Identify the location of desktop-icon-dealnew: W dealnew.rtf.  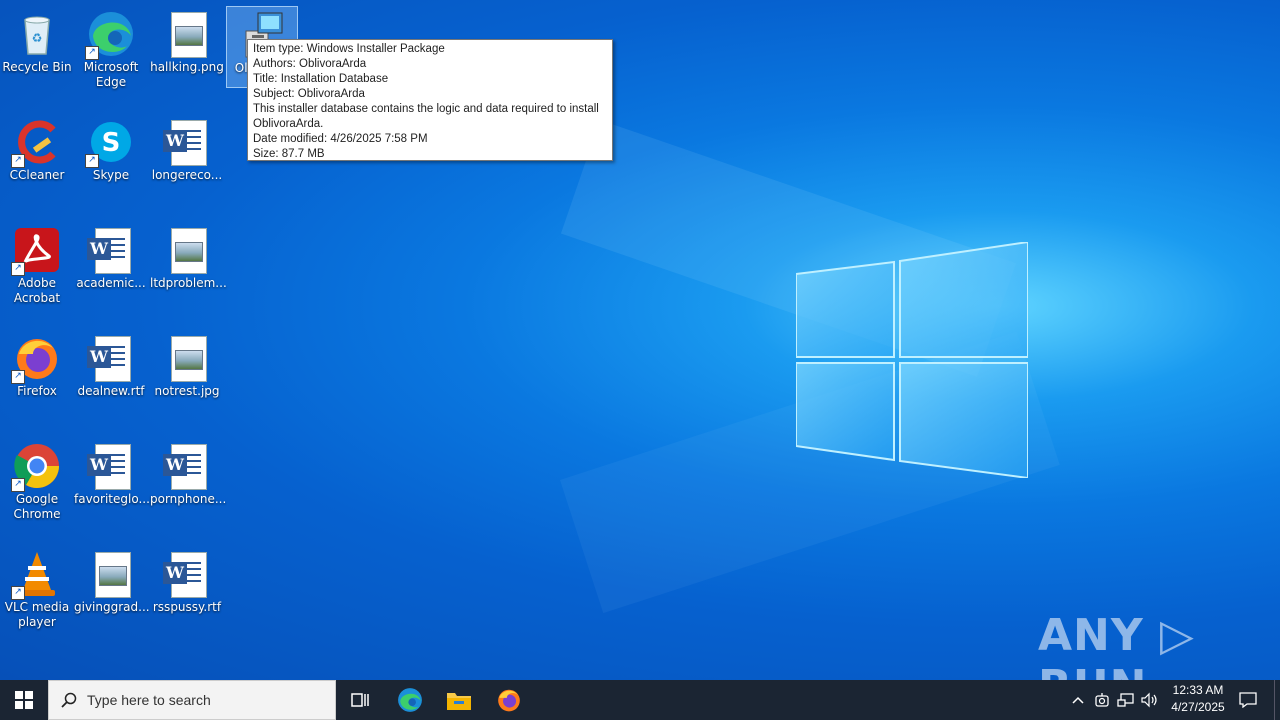
(111, 380).